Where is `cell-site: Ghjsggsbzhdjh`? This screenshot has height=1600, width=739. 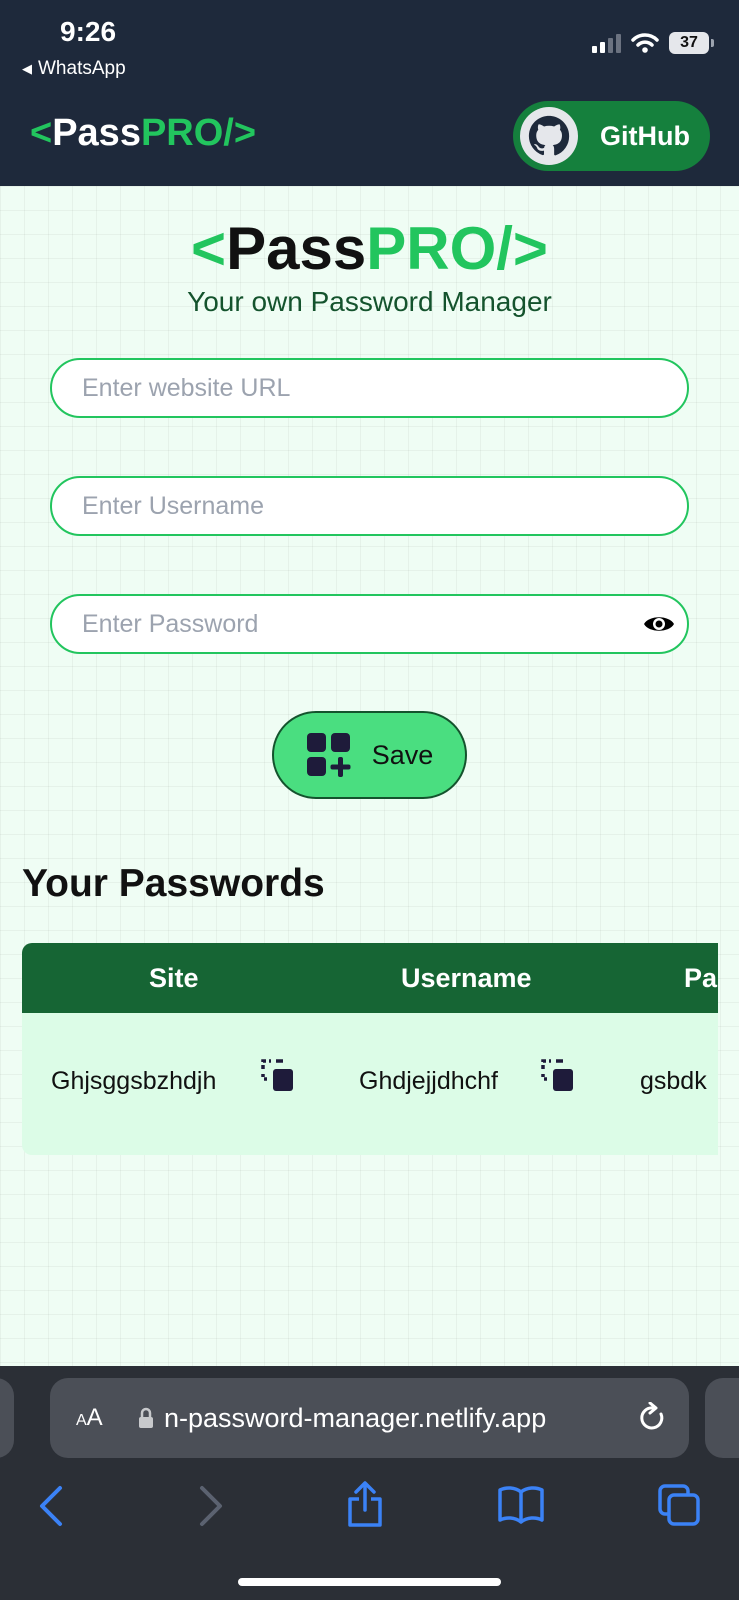
cell-site: Ghjsggsbzhdjh is located at coordinates (134, 1081).